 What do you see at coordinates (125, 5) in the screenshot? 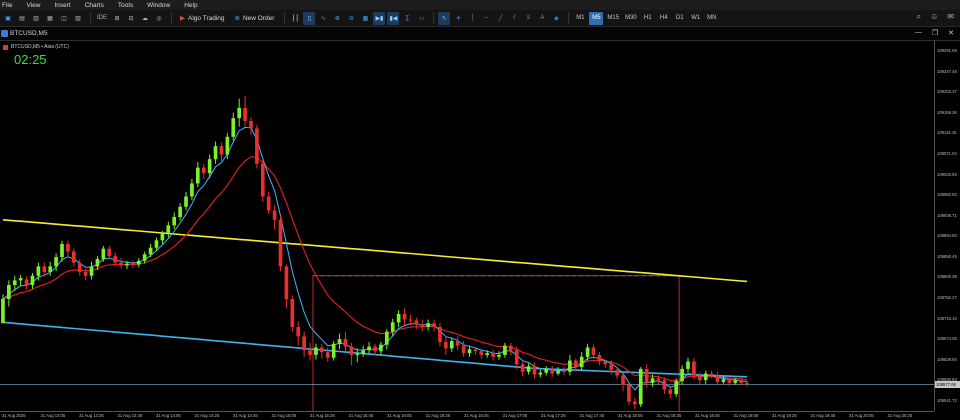
I see `menu-tools: Tools` at bounding box center [125, 5].